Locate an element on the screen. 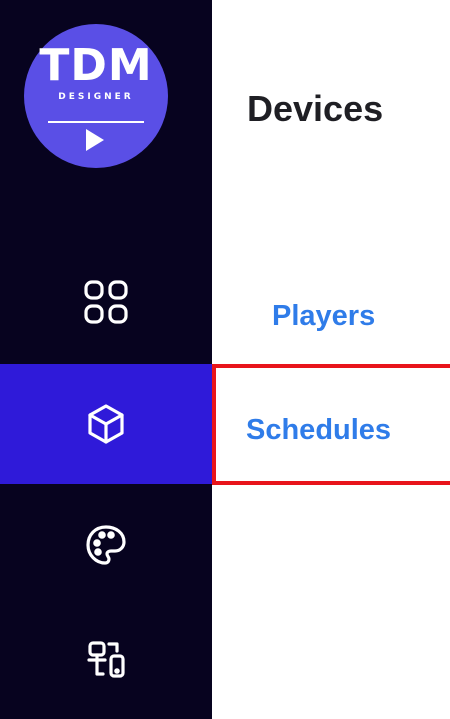 The image size is (450, 719). sidebar-item-connections is located at coordinates (106, 659).